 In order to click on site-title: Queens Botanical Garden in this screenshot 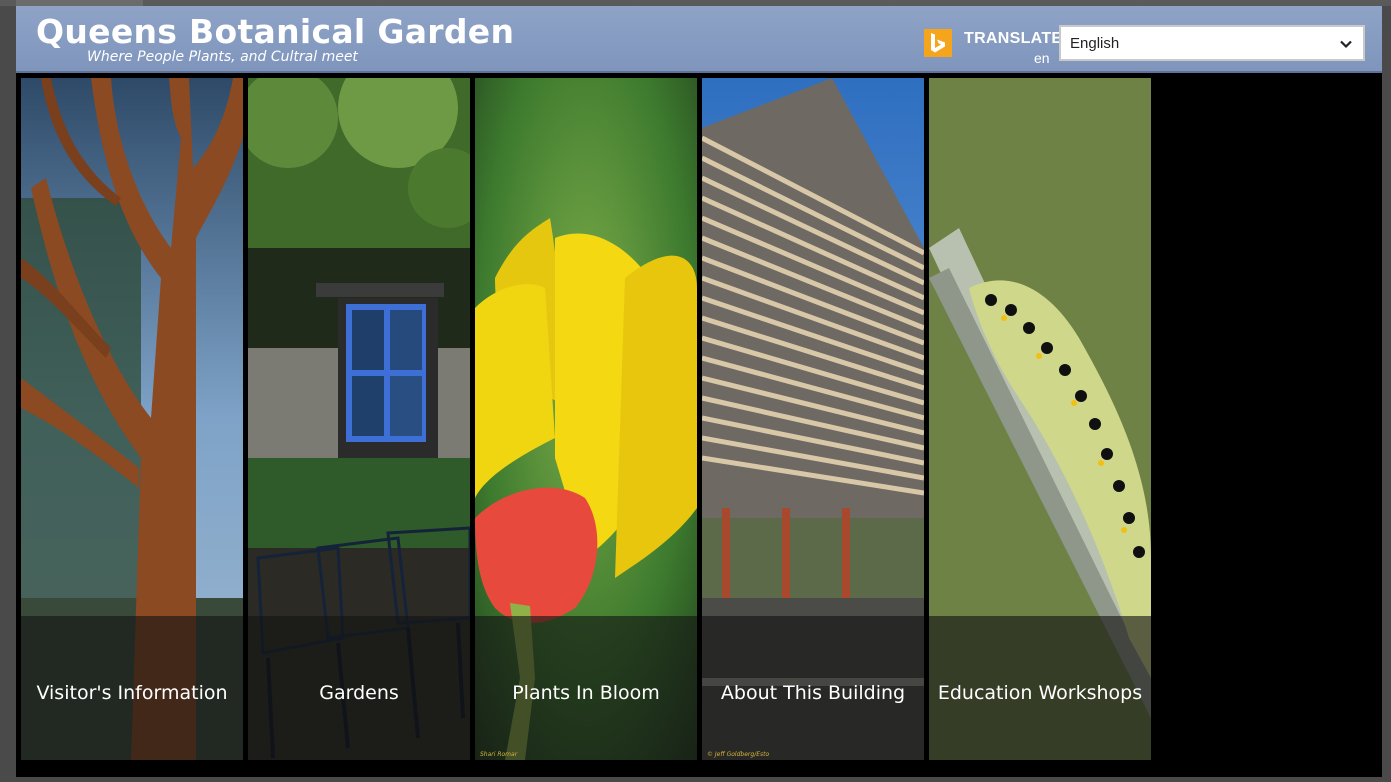, I will do `click(275, 31)`.